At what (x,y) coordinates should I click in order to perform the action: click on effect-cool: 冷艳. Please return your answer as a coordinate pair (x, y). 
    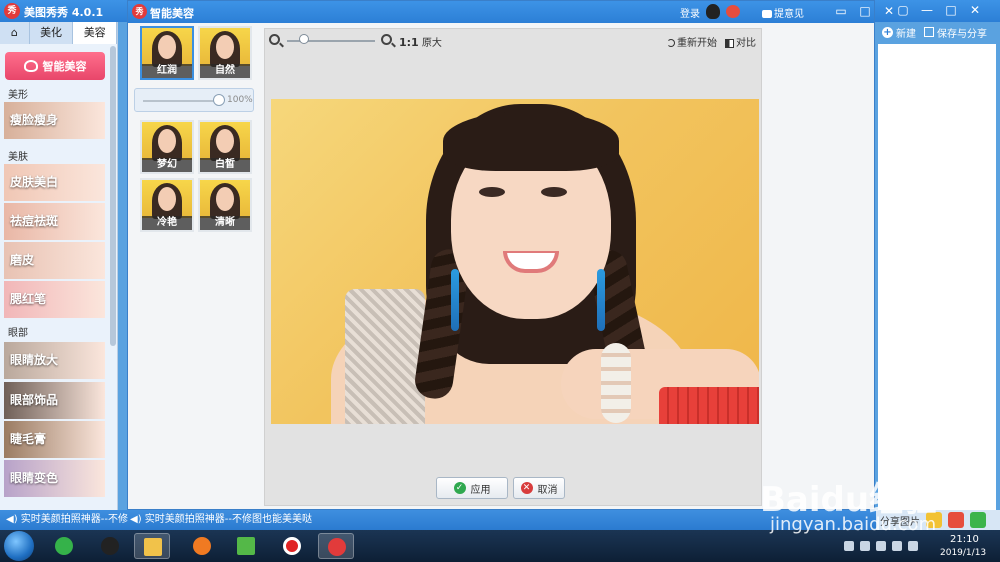
    Looking at the image, I should click on (167, 205).